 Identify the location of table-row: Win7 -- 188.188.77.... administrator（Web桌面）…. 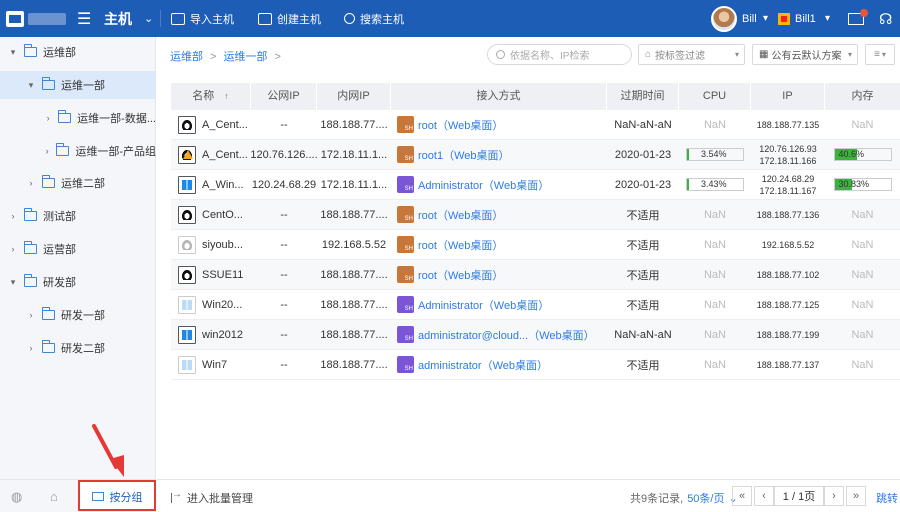
(535, 365).